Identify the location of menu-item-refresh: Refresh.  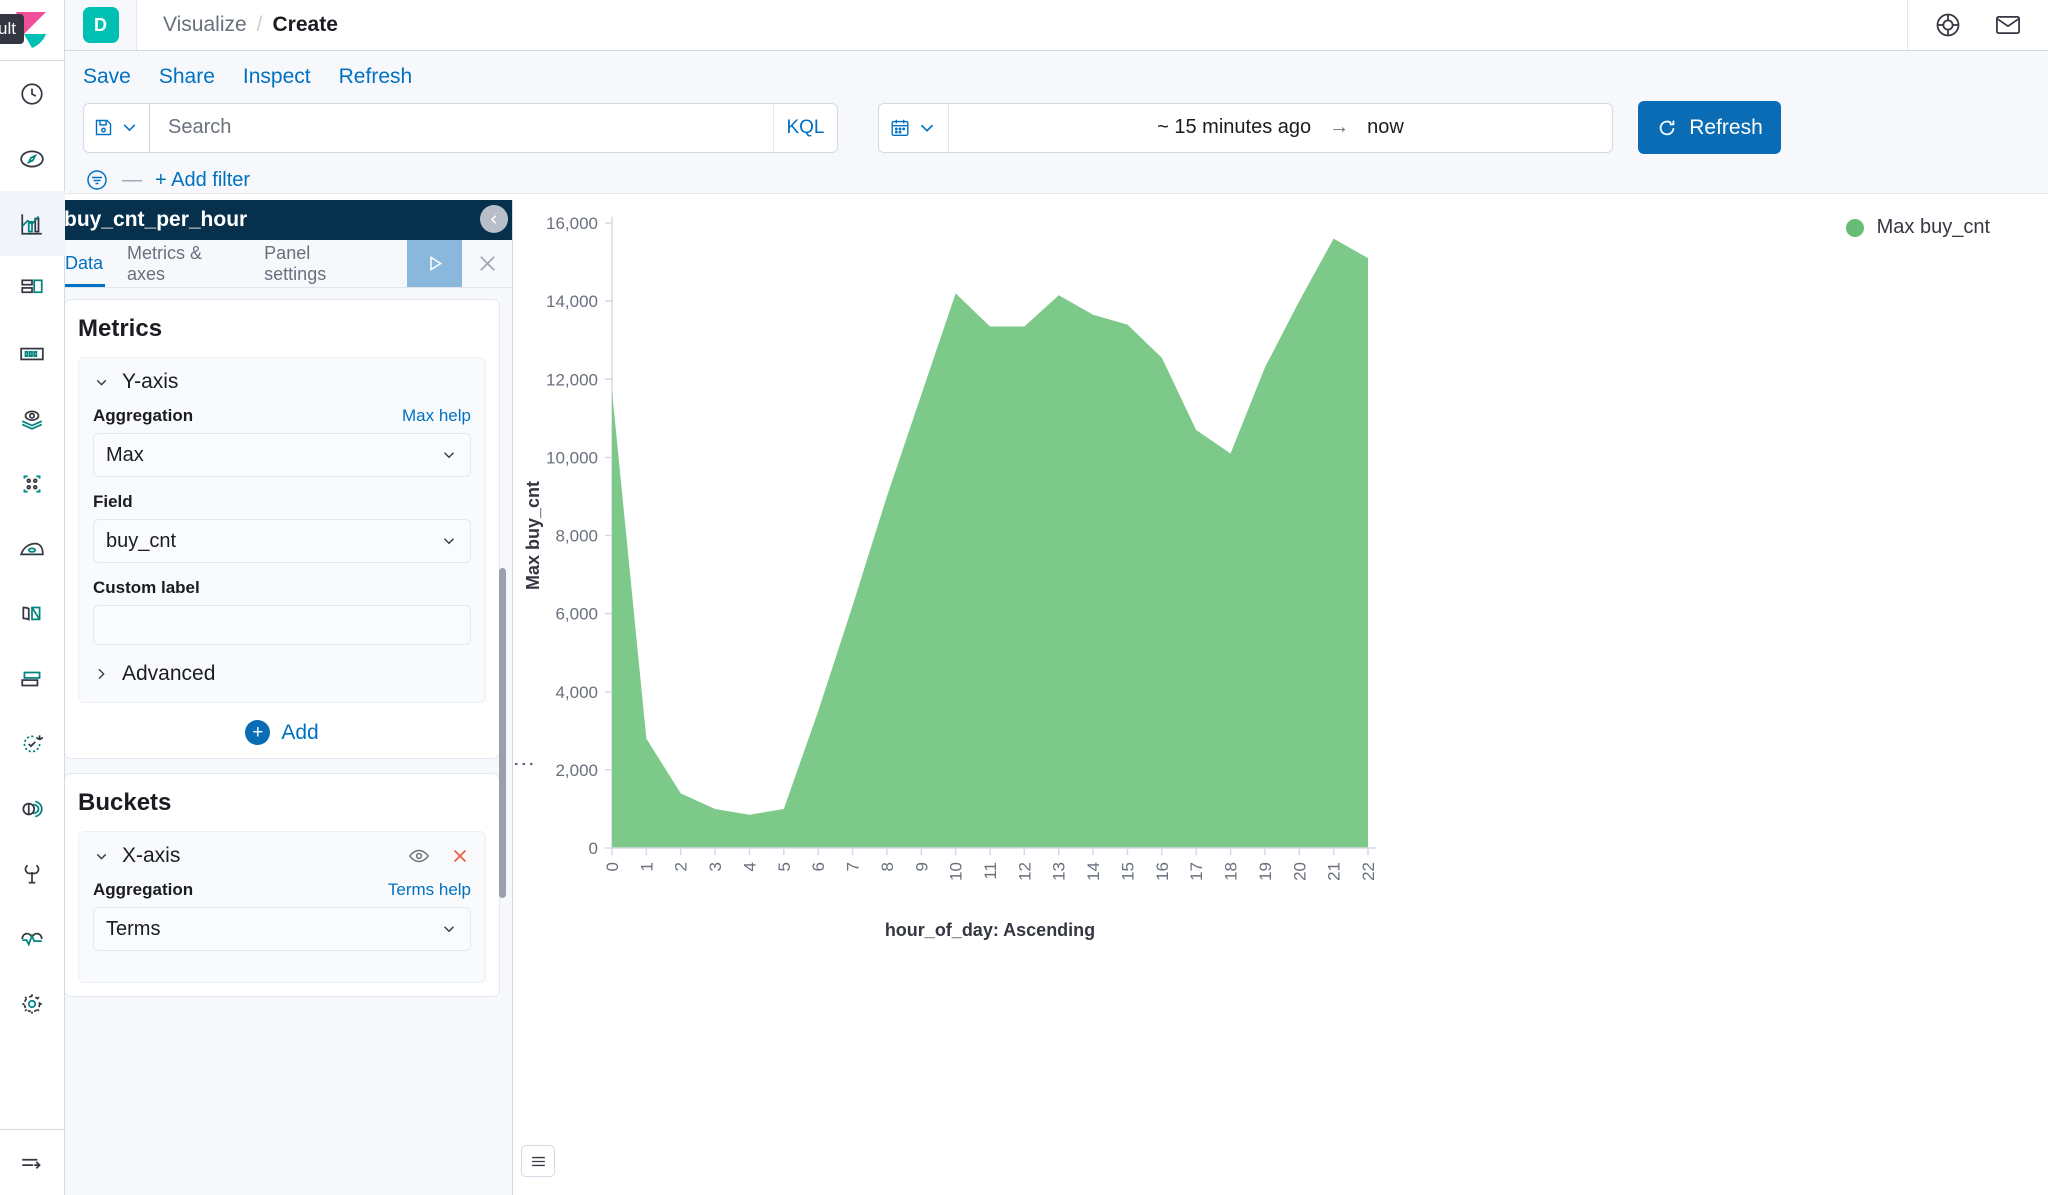
(376, 77).